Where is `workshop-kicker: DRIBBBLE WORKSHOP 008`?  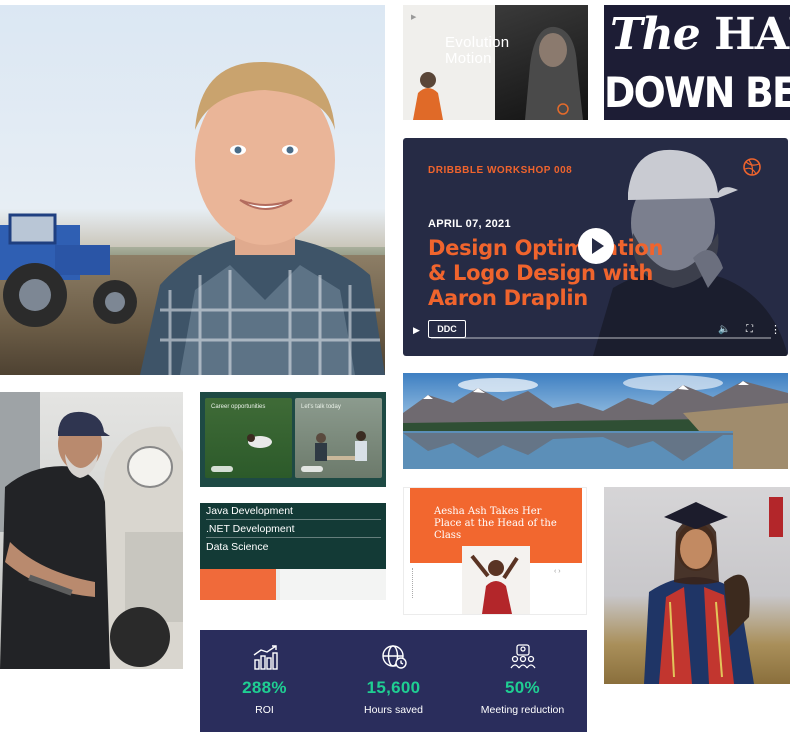
workshop-kicker: DRIBBBLE WORKSHOP 008 is located at coordinates (500, 170).